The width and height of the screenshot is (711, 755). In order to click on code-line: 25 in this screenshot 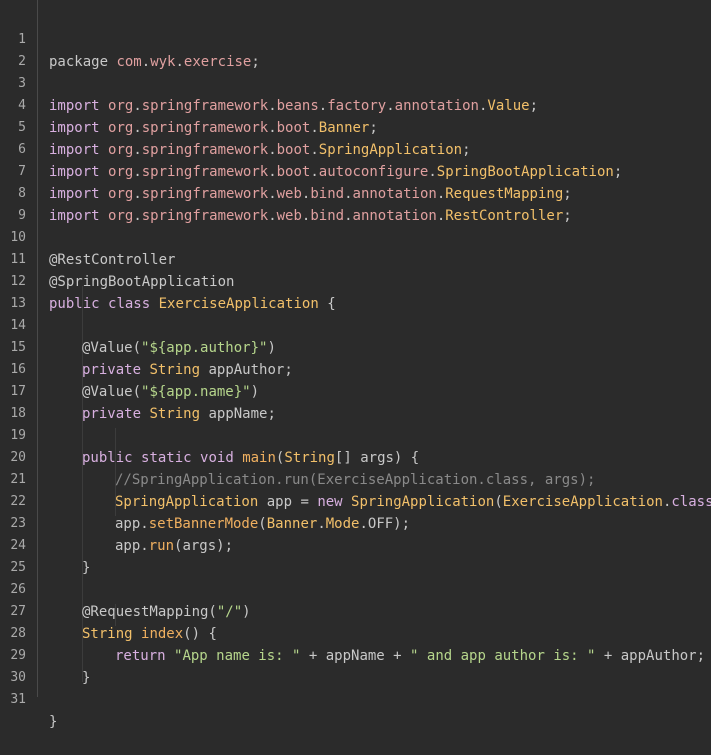, I will do `click(355, 555)`.